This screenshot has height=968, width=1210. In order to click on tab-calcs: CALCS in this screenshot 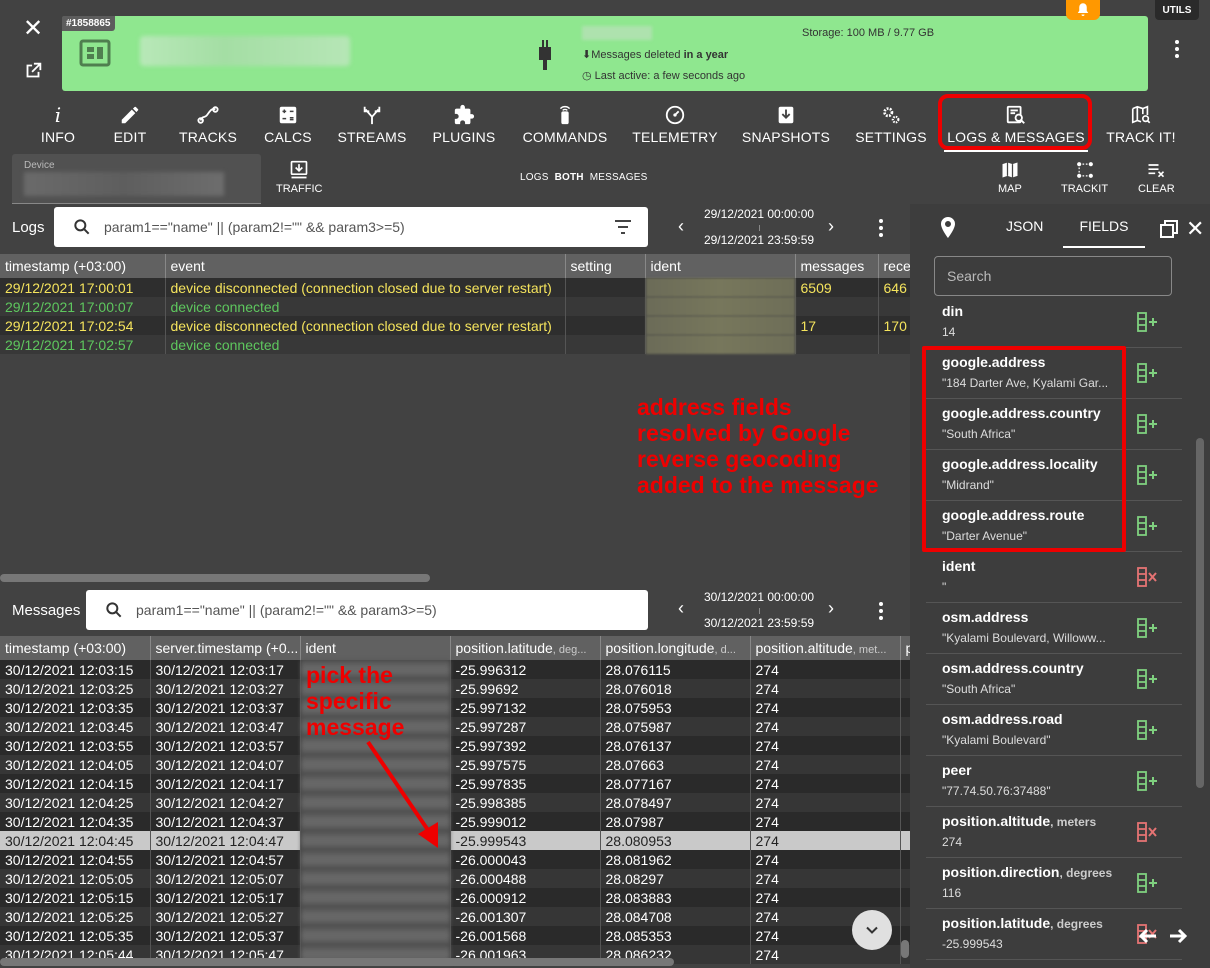, I will do `click(288, 126)`.